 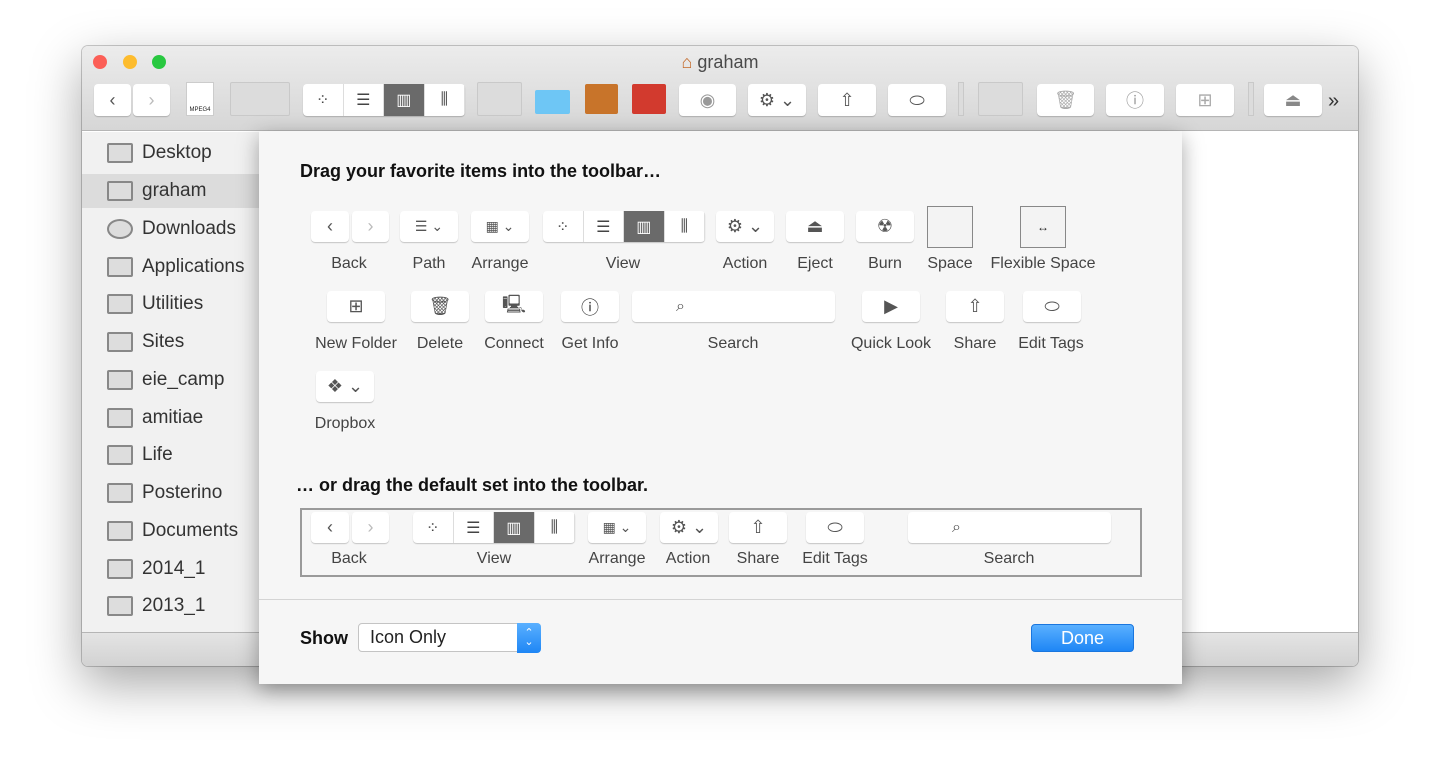 What do you see at coordinates (777, 100) in the screenshot?
I see `action-button: ⚙ ⌄` at bounding box center [777, 100].